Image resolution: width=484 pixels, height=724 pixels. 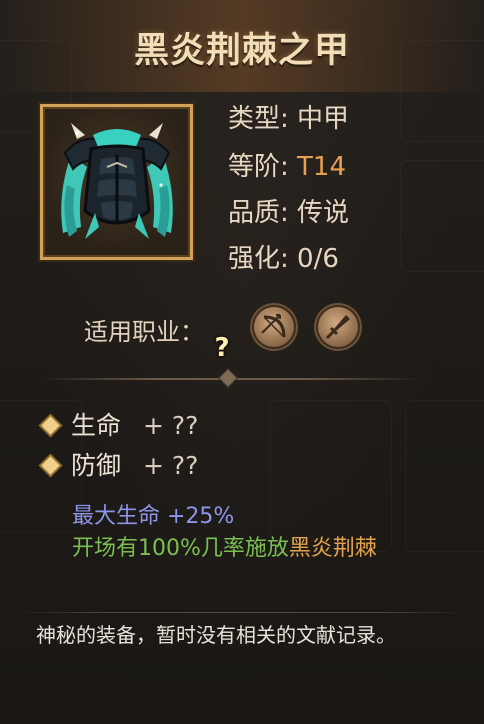 I want to click on help-question-icon: ?, so click(x=222, y=348).